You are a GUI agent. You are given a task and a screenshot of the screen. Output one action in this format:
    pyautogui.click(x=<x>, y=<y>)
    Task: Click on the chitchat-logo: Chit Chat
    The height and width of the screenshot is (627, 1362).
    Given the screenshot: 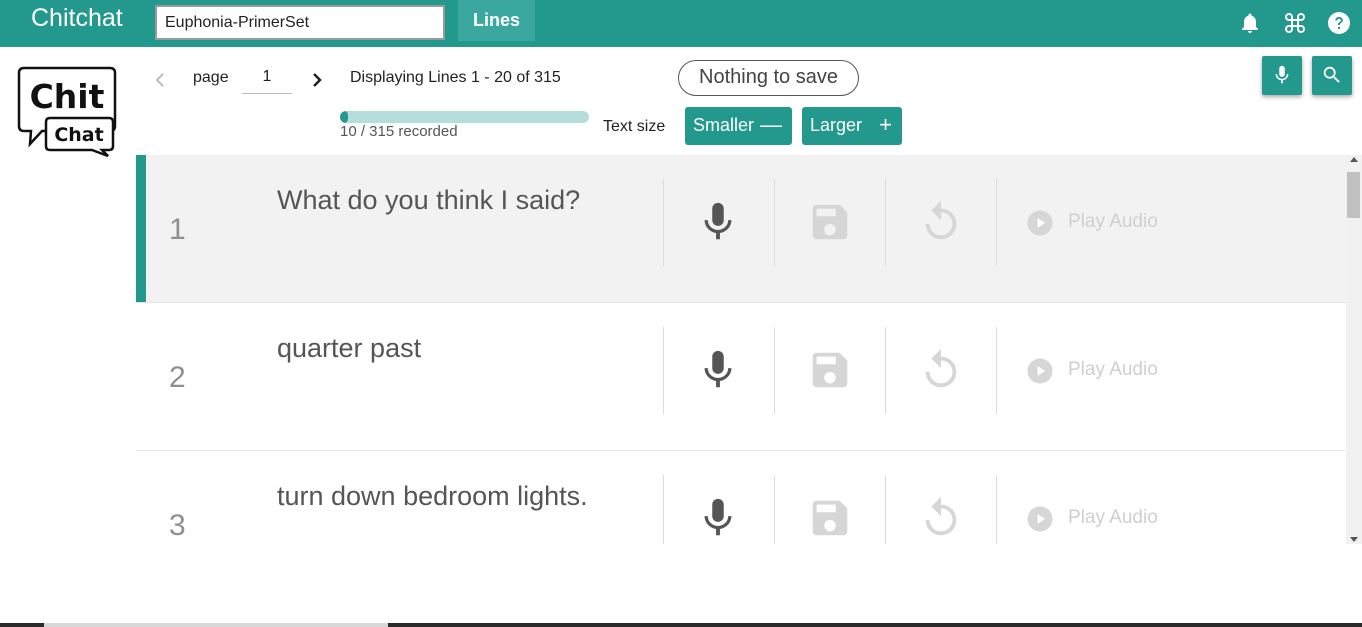 What is the action you would take?
    pyautogui.click(x=67, y=112)
    